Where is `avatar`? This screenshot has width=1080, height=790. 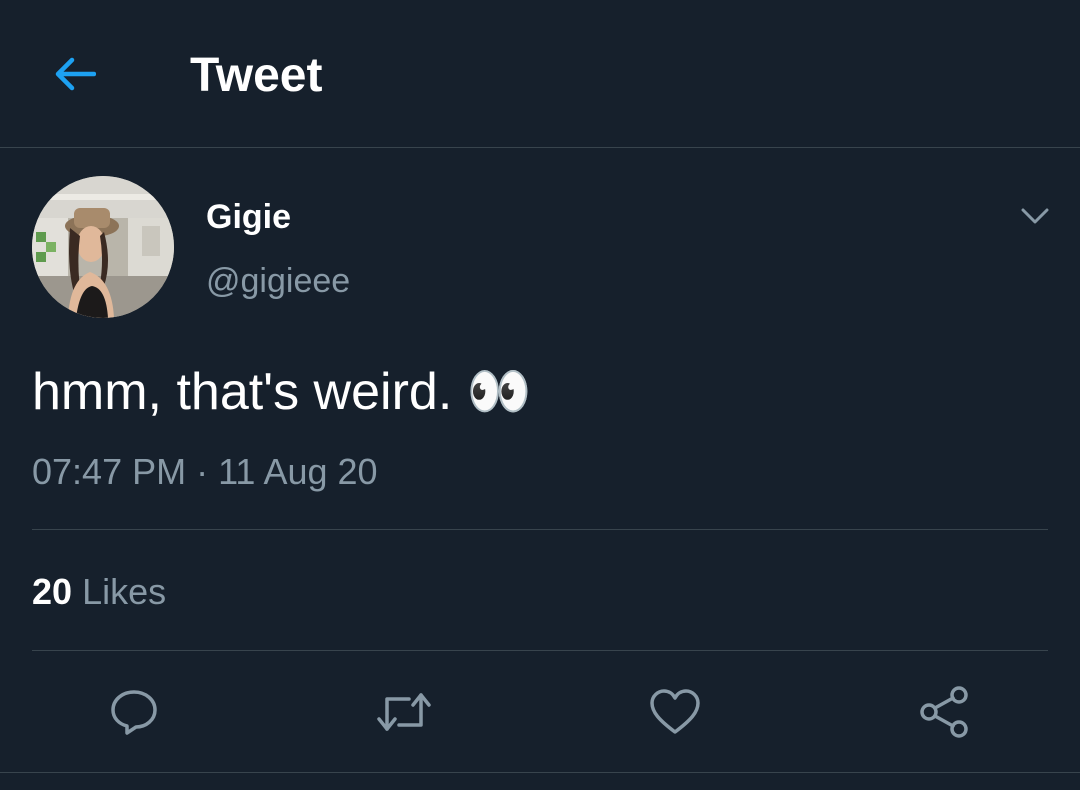
avatar is located at coordinates (103, 247).